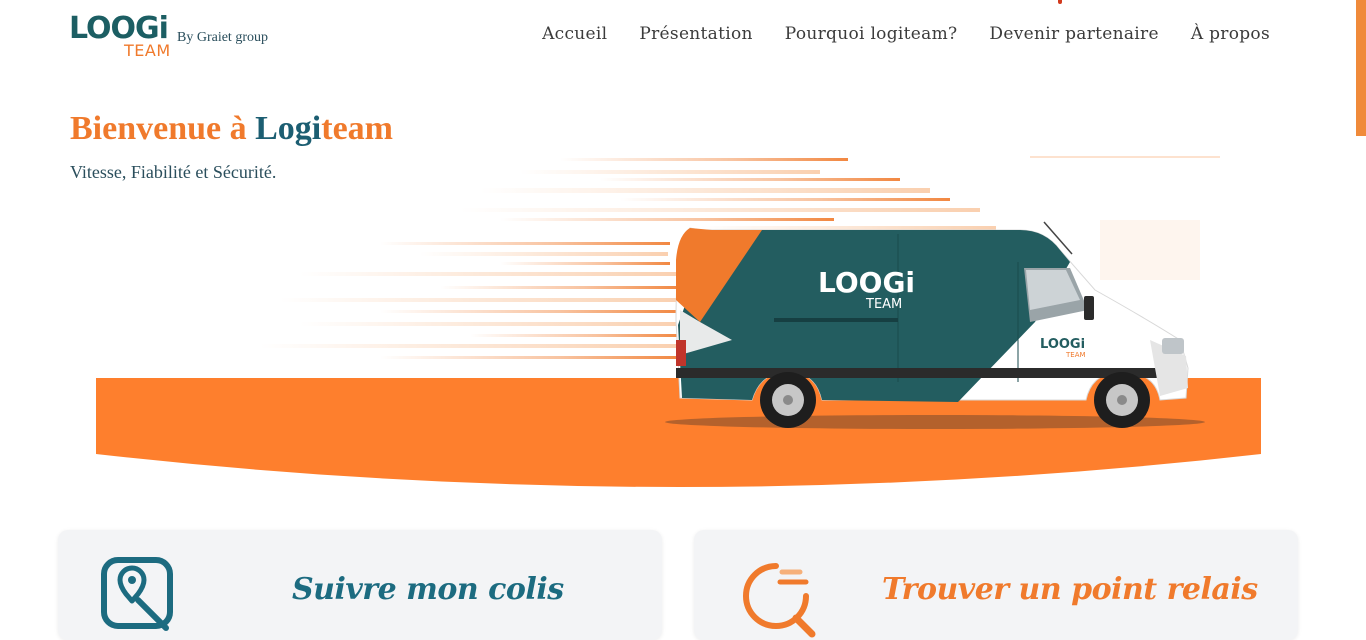 The image size is (1366, 640). I want to click on van-door-logo: LOOGi, so click(1062, 344).